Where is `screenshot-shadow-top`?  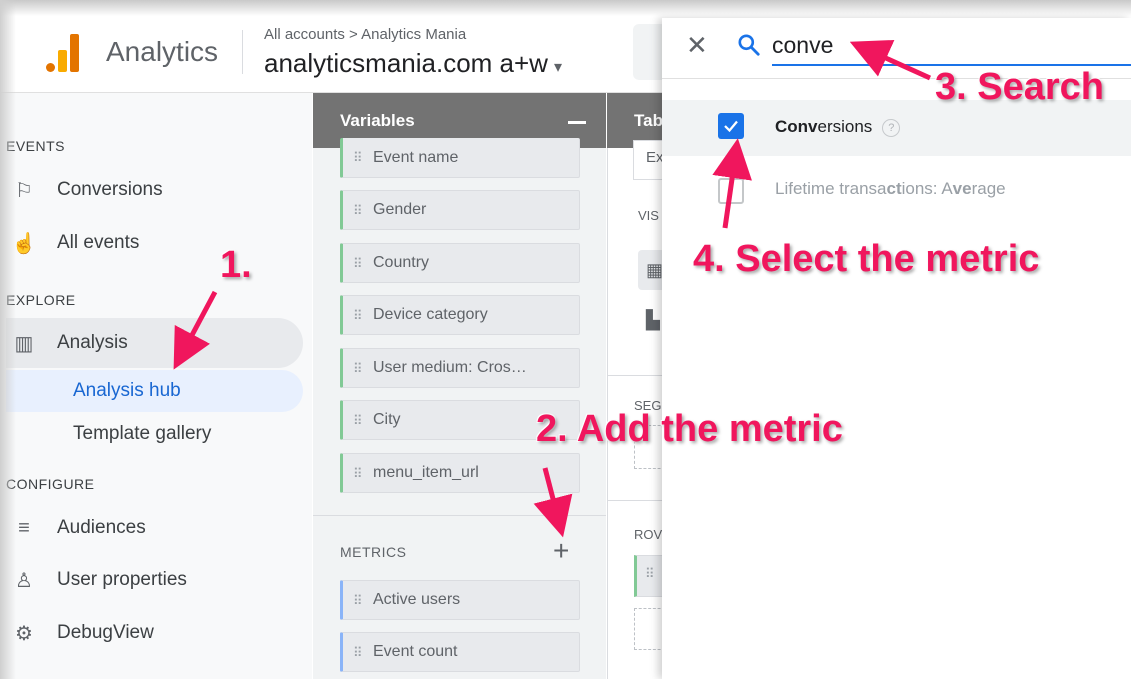
screenshot-shadow-top is located at coordinates (565, 8).